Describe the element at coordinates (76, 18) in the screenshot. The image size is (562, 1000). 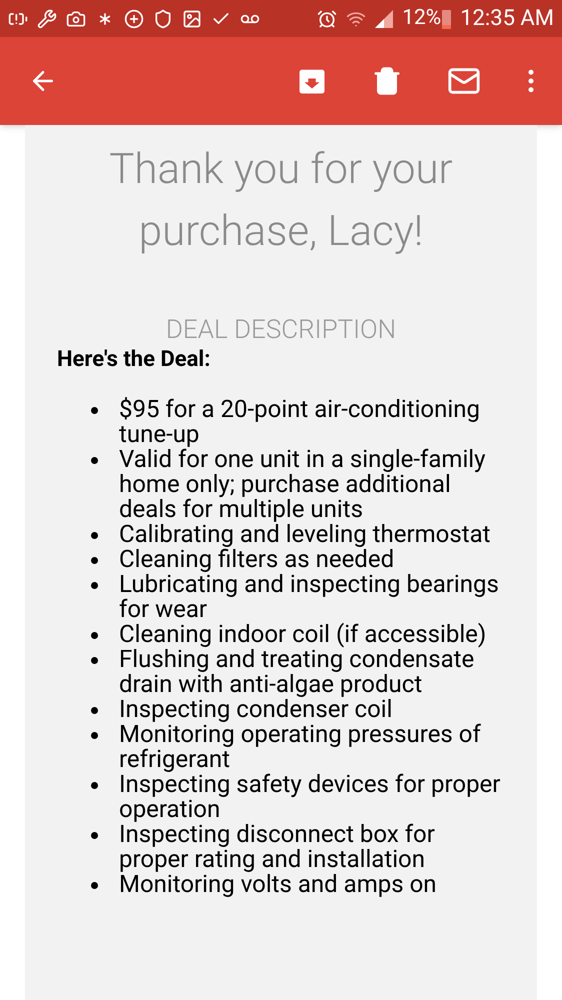
I see `camera-icon` at that location.